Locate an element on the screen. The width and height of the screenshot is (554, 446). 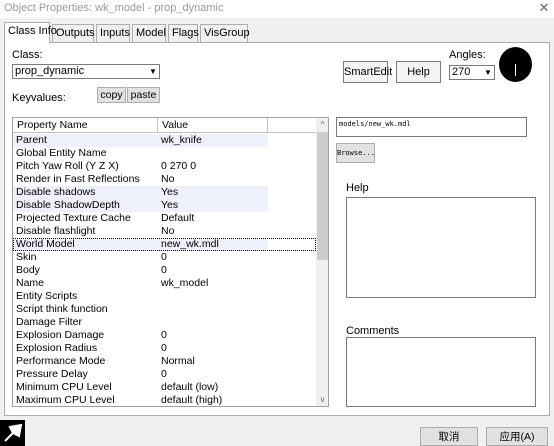
property-name-cell: Minimum CPU Level is located at coordinates (85, 387).